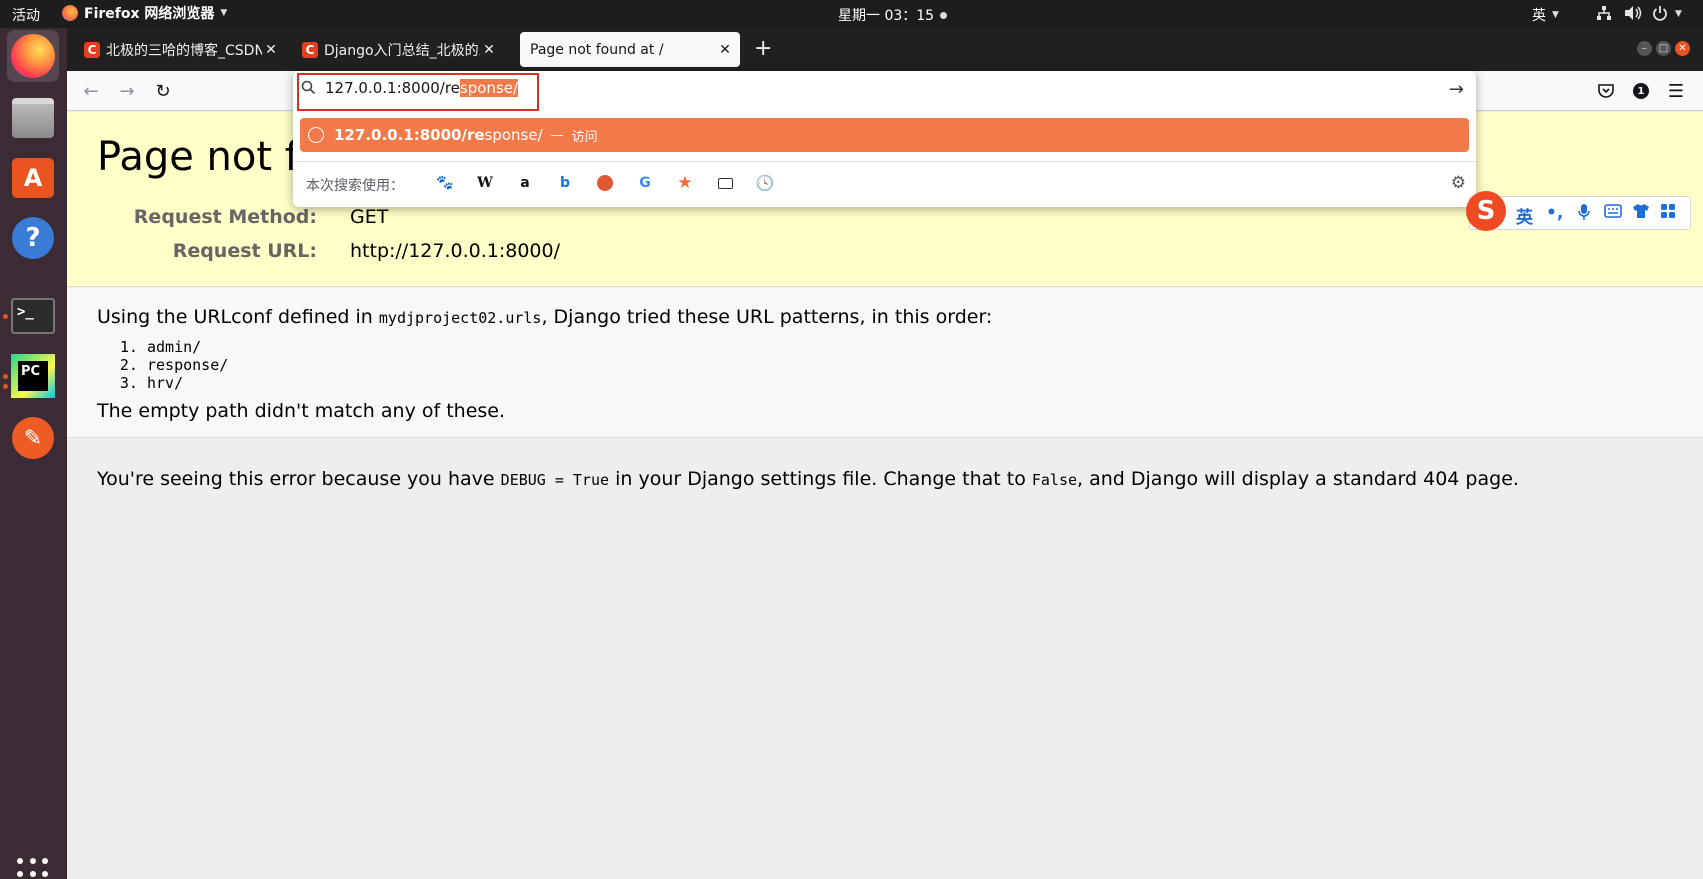 The width and height of the screenshot is (1703, 879). Describe the element at coordinates (33, 868) in the screenshot. I see `show-applications-icon` at that location.